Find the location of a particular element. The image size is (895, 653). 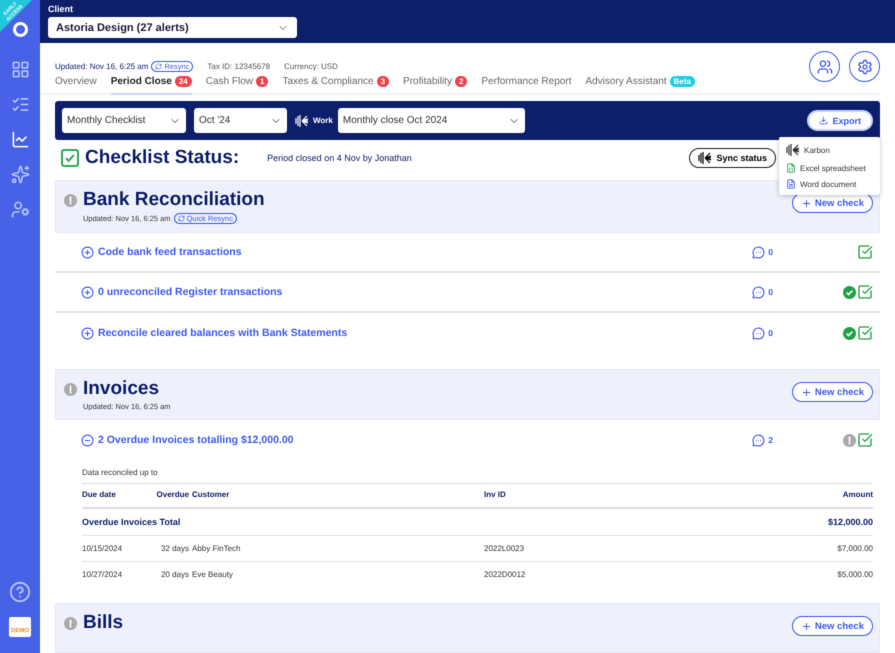

users-icon is located at coordinates (824, 66).